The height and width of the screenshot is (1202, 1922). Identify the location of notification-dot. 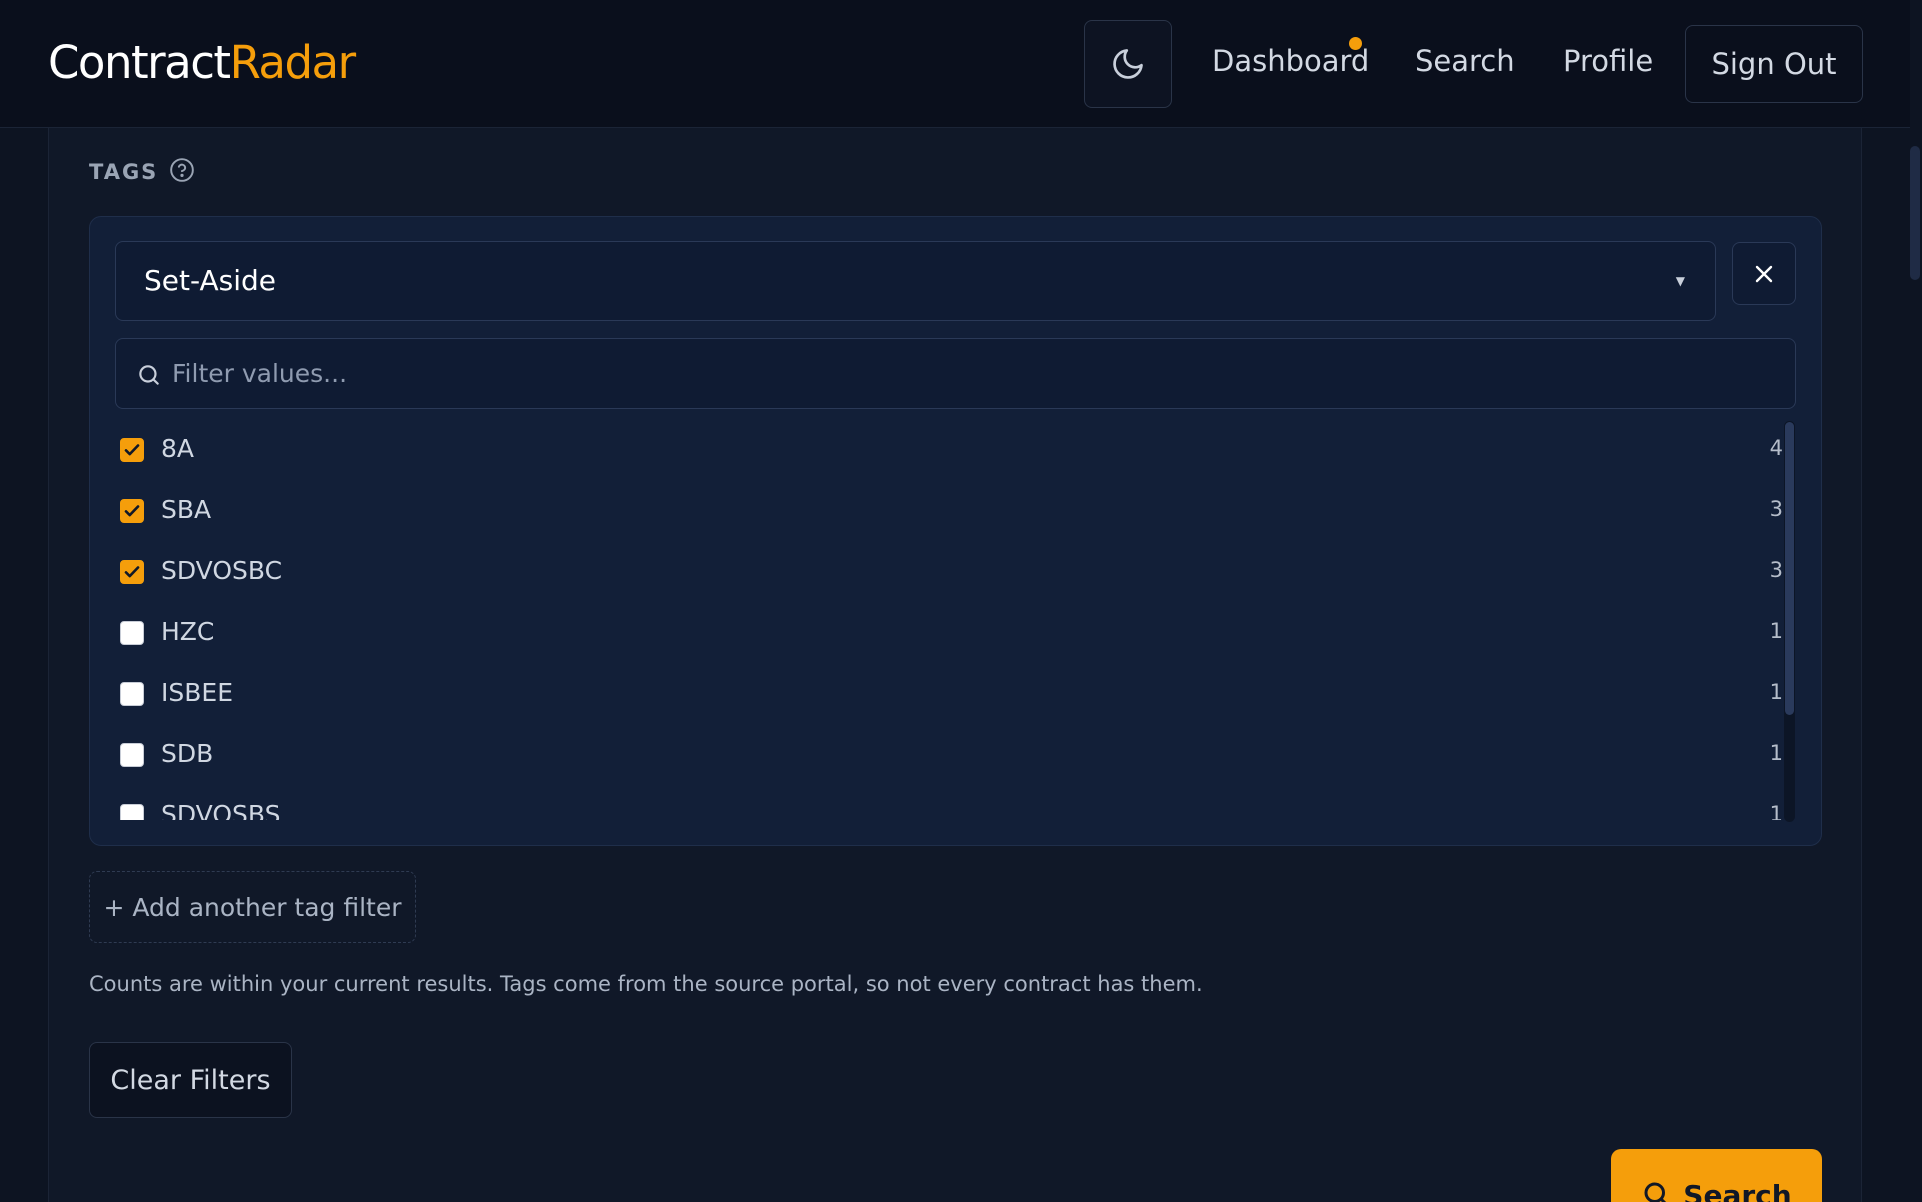
(1355, 43).